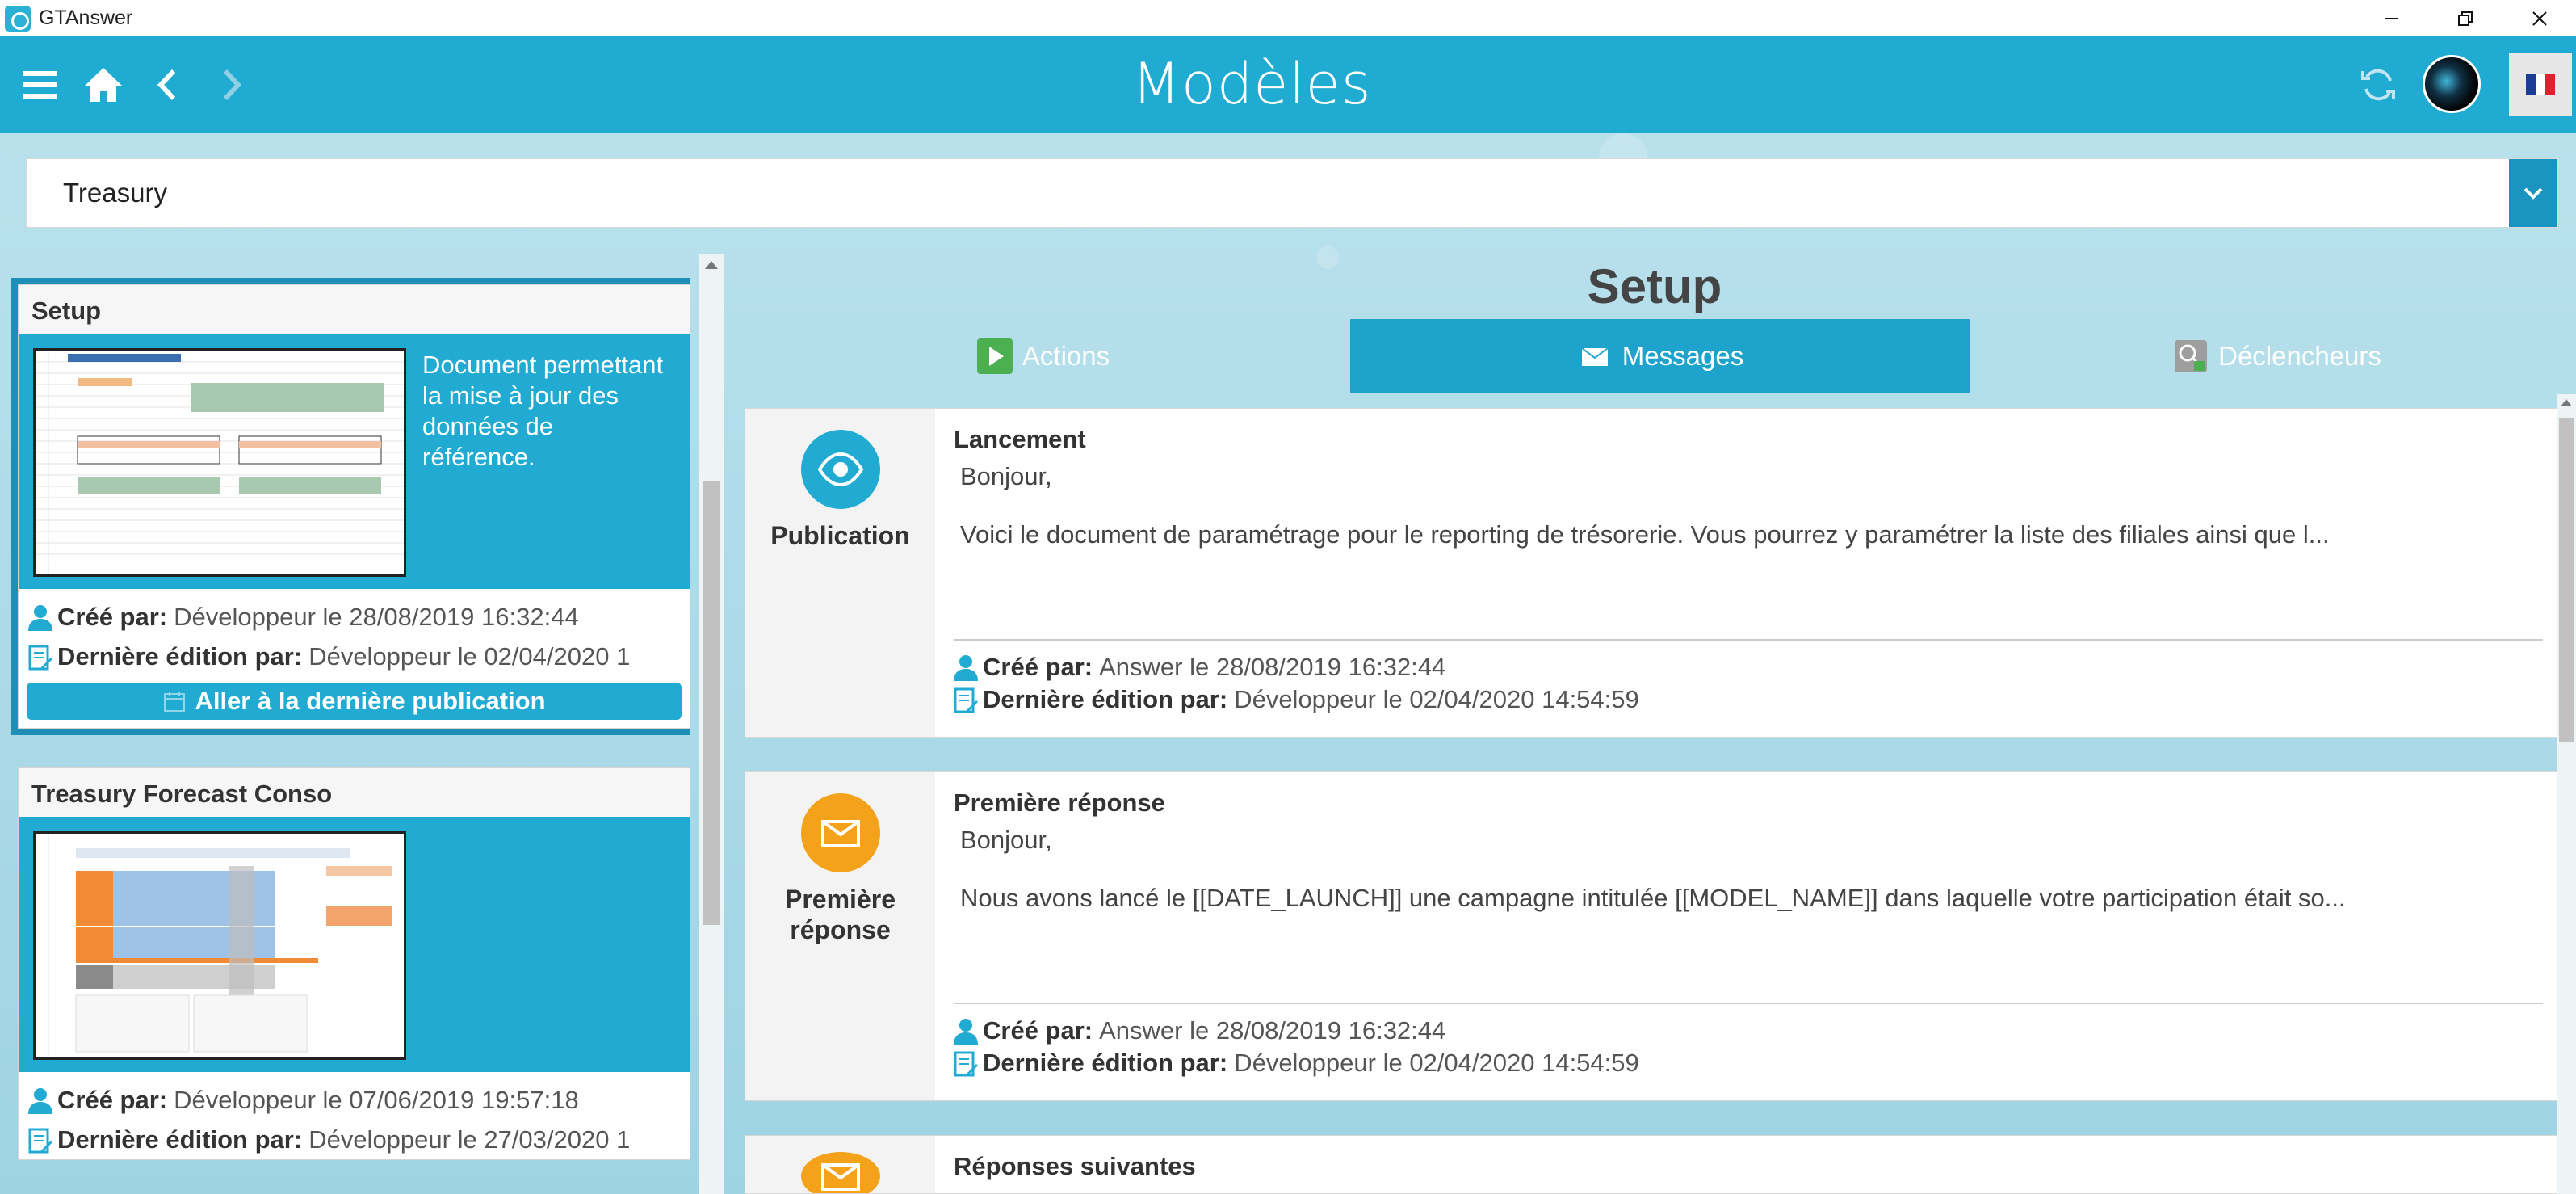 Image resolution: width=2576 pixels, height=1194 pixels. I want to click on go-to-last-publication-label: Aller à la dernière publication, so click(370, 701).